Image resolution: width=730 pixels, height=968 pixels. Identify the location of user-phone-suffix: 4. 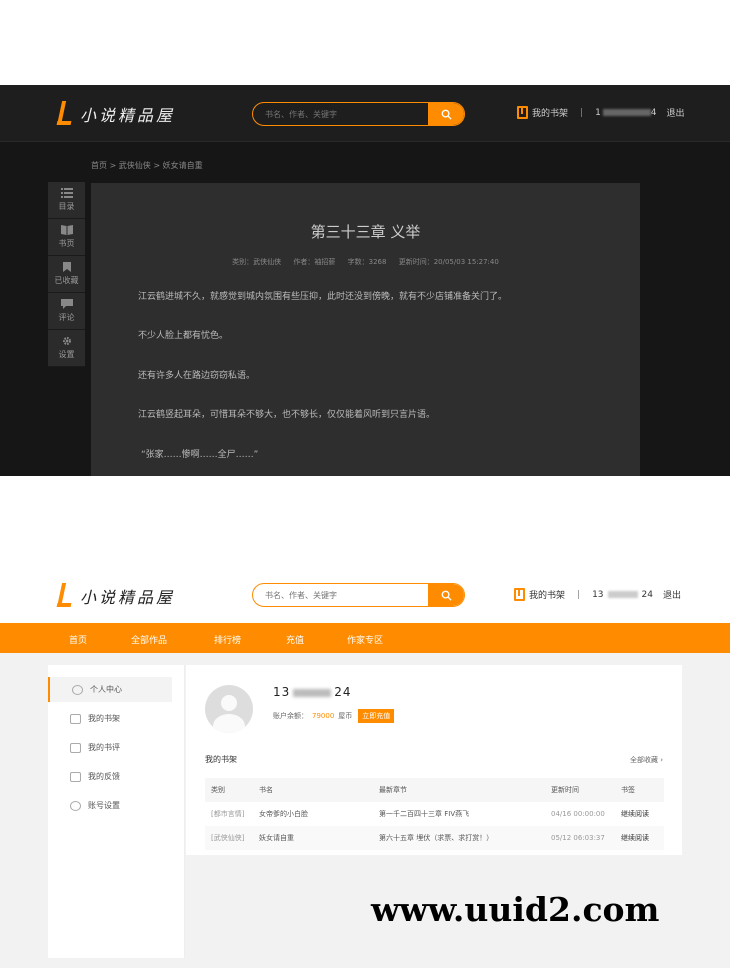
(653, 112).